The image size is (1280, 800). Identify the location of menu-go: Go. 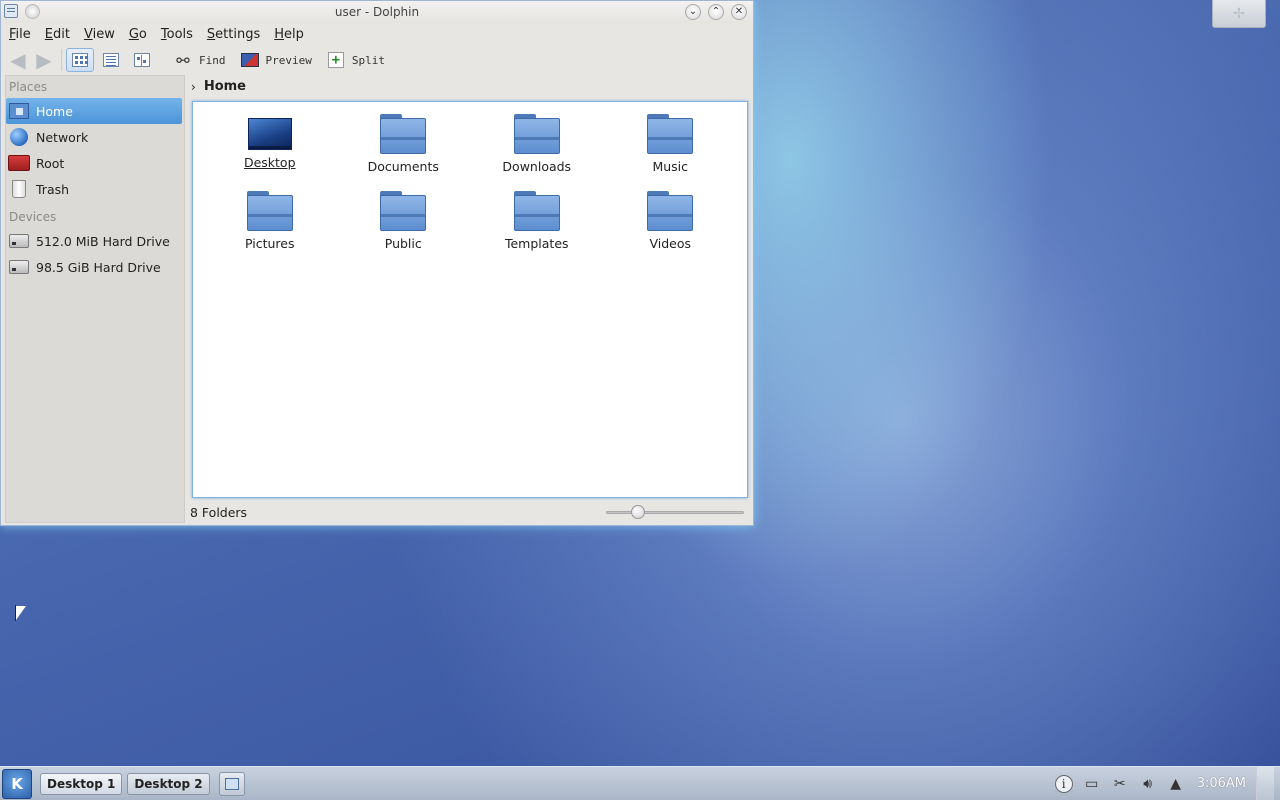
(138, 34).